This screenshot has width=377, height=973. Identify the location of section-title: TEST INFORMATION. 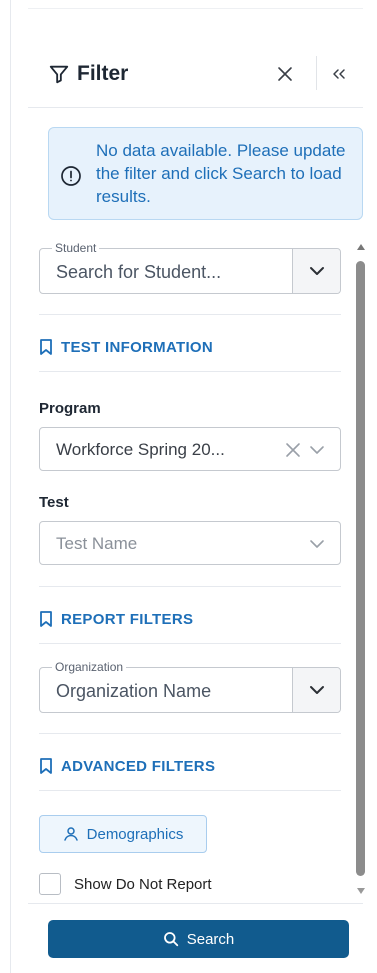
(137, 347).